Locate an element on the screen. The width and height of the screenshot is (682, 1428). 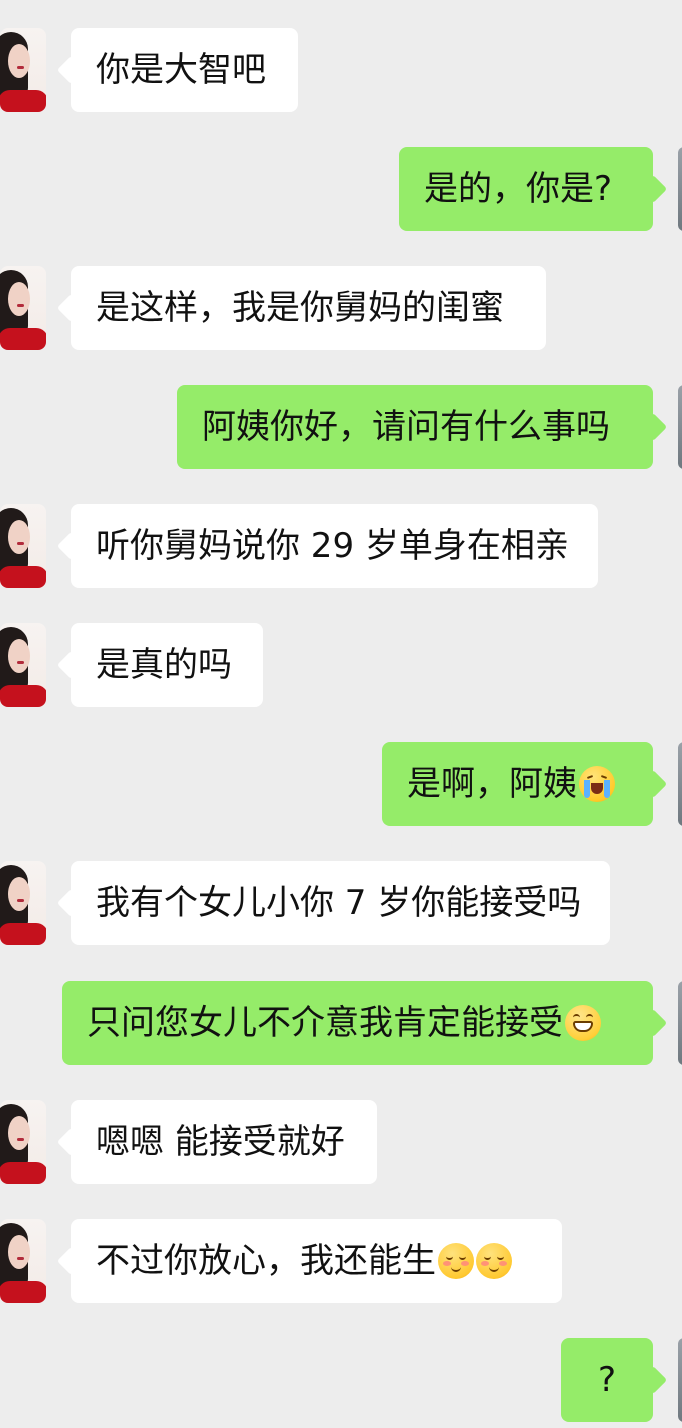
incoming-message-bubble: 听你舅妈说你 29 岁单身在相亲 is located at coordinates (334, 546).